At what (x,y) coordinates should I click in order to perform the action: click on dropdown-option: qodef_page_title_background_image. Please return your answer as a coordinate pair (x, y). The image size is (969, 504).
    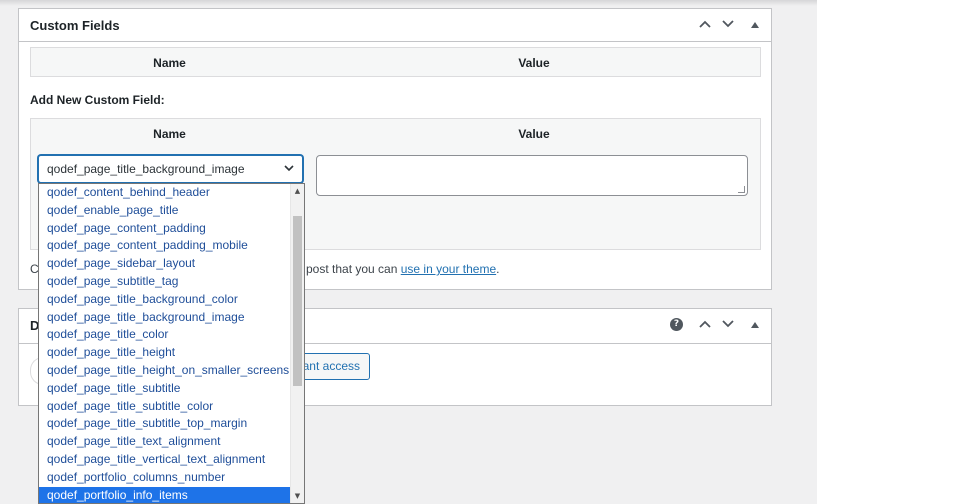
    Looking at the image, I should click on (171, 318).